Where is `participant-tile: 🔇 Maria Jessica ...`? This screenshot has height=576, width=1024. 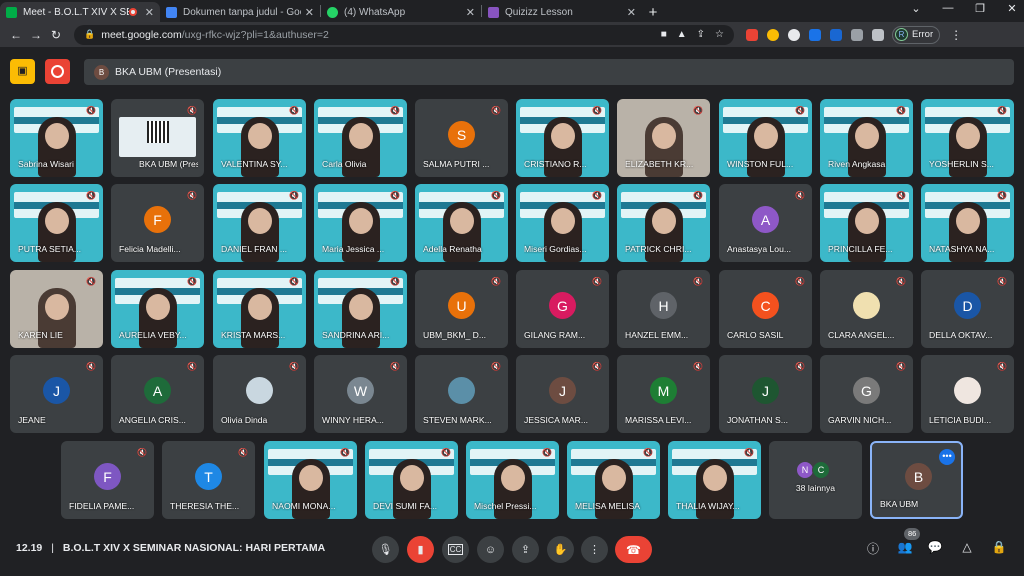 participant-tile: 🔇 Maria Jessica ... is located at coordinates (360, 223).